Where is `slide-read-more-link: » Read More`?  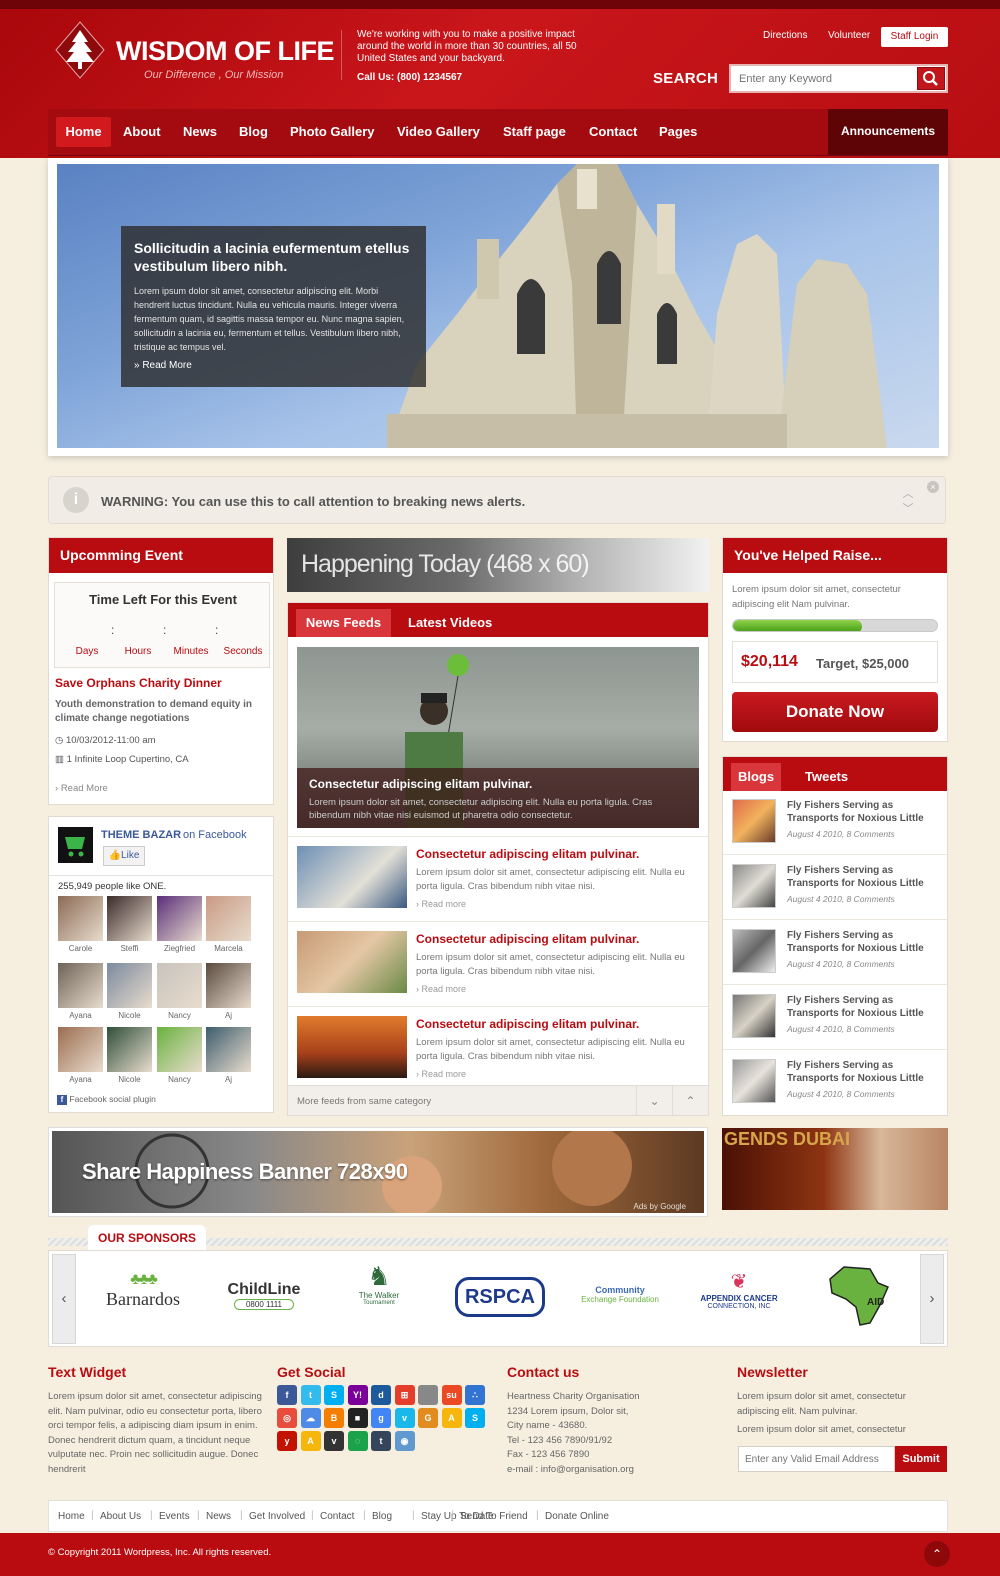
slide-read-more-link: » Read More is located at coordinates (163, 365).